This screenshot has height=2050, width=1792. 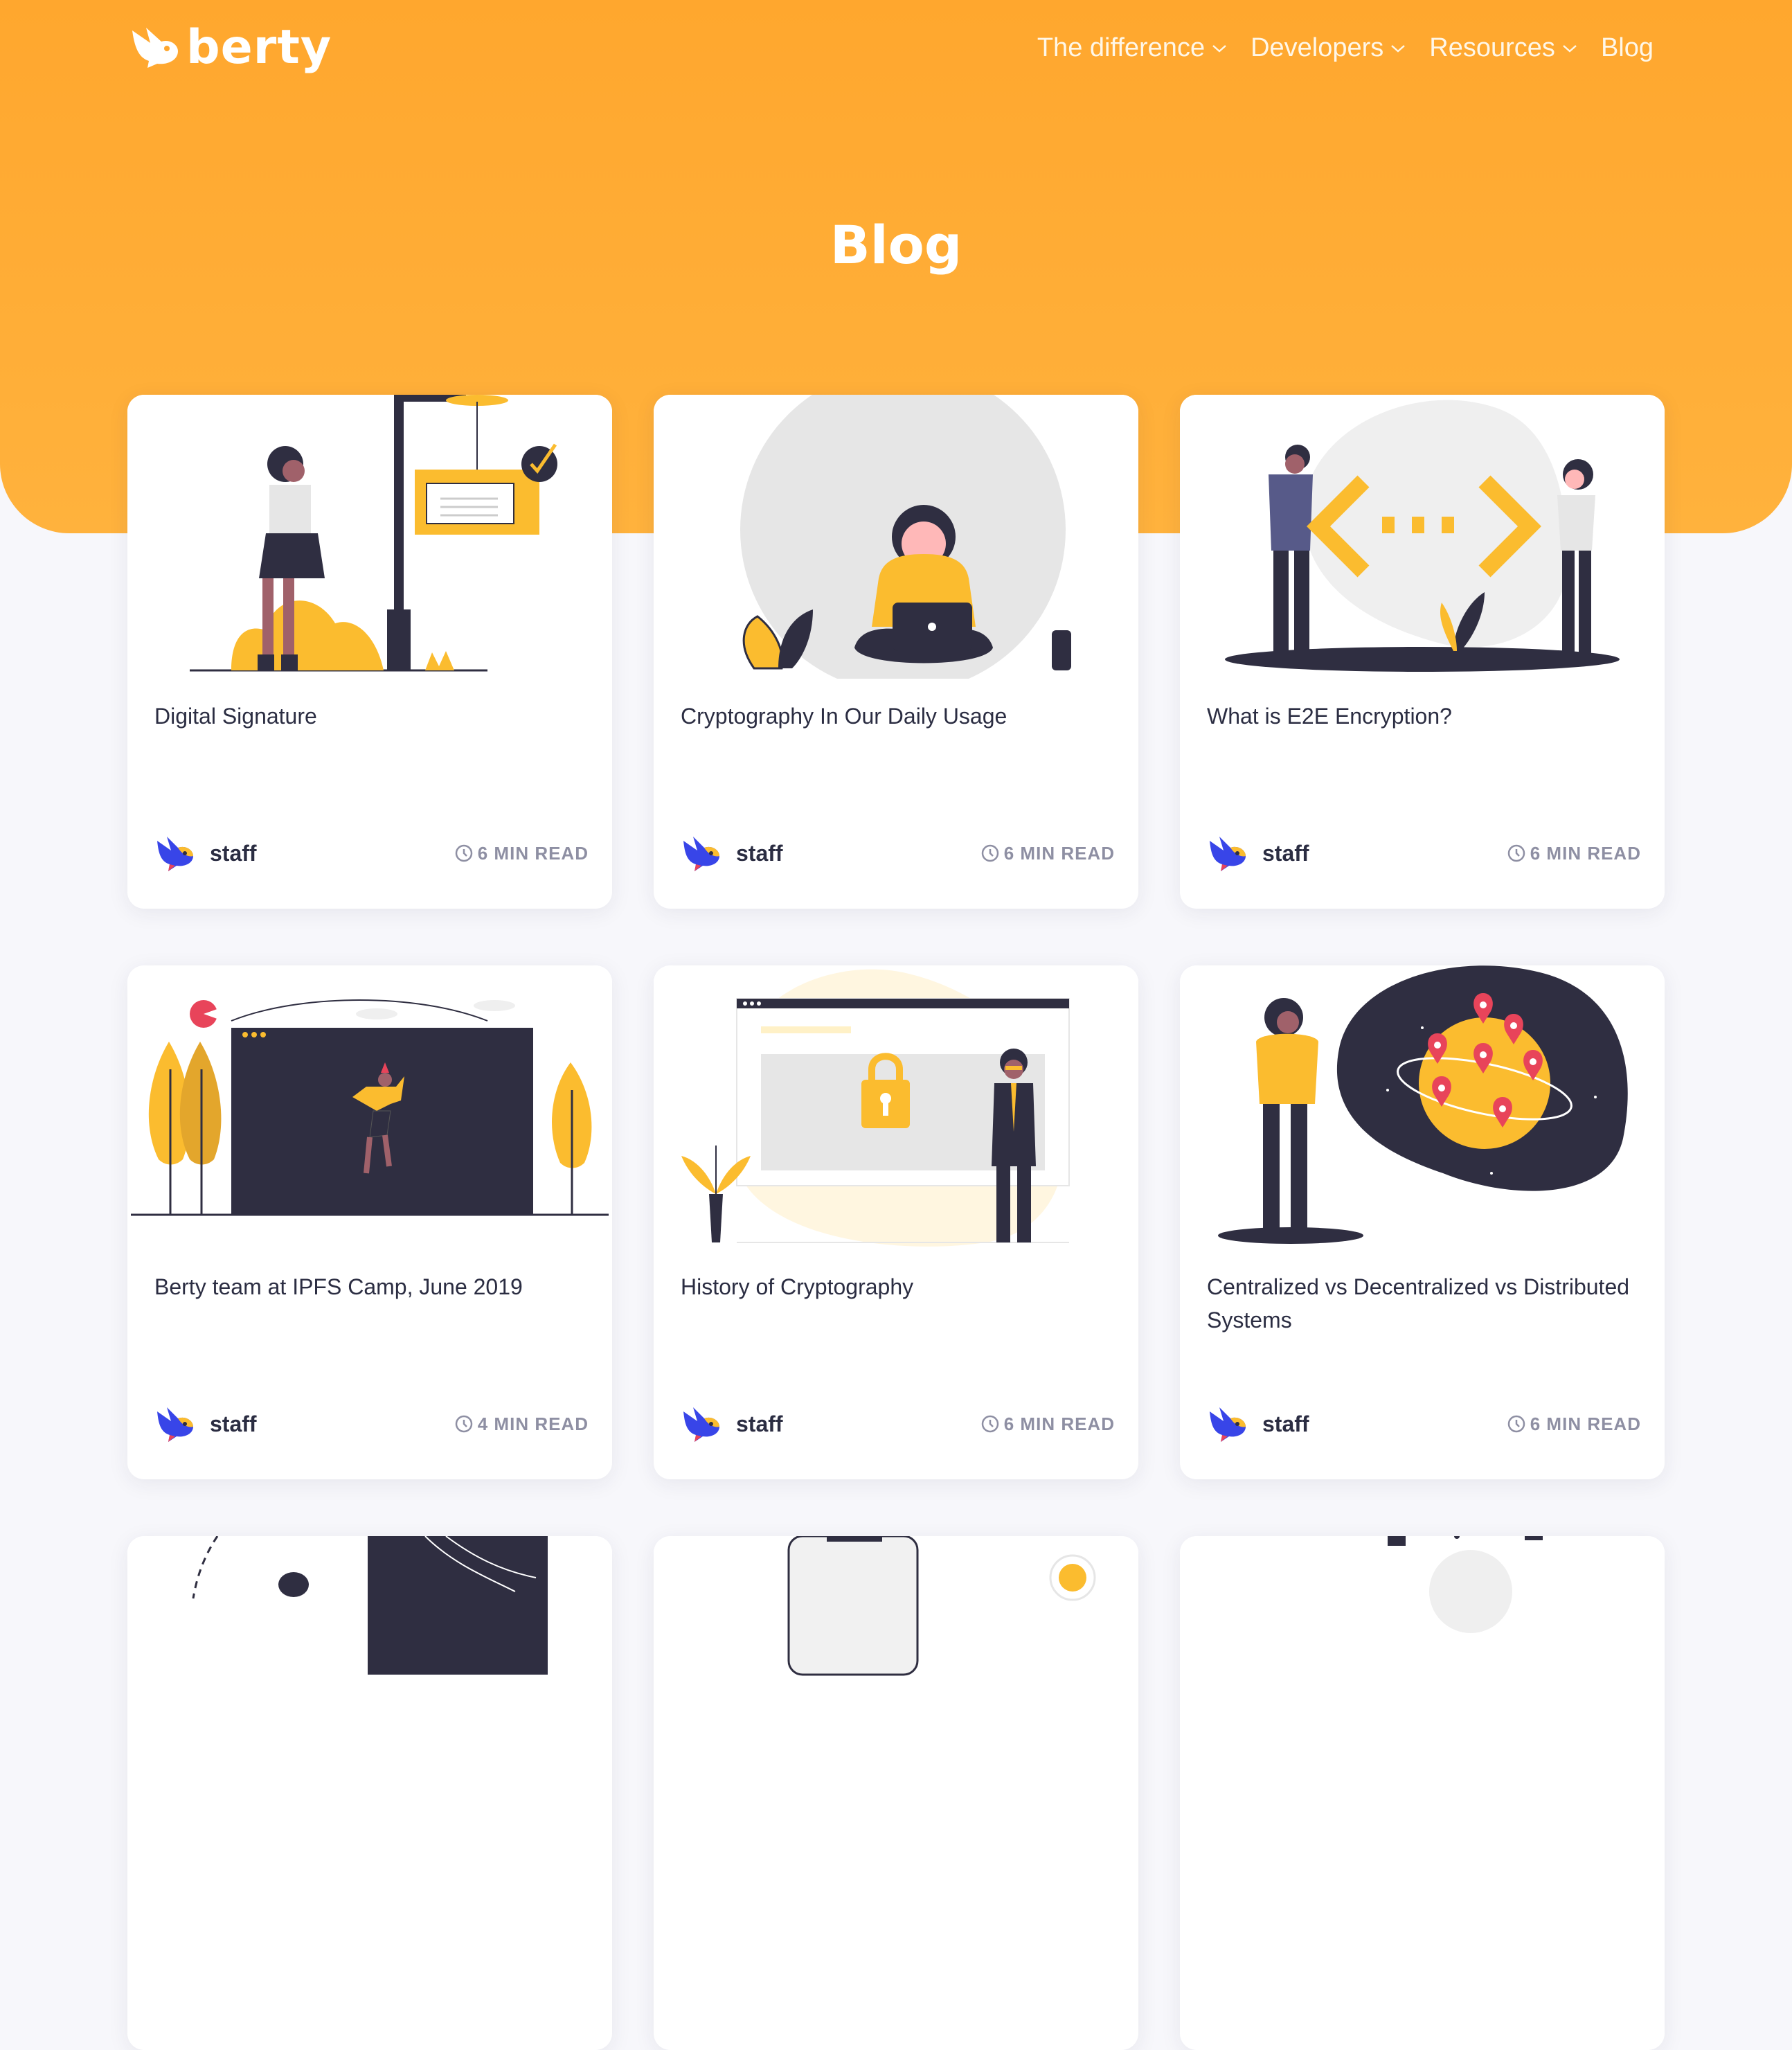 I want to click on nav-item-the-difference: The difference, so click(x=1132, y=48).